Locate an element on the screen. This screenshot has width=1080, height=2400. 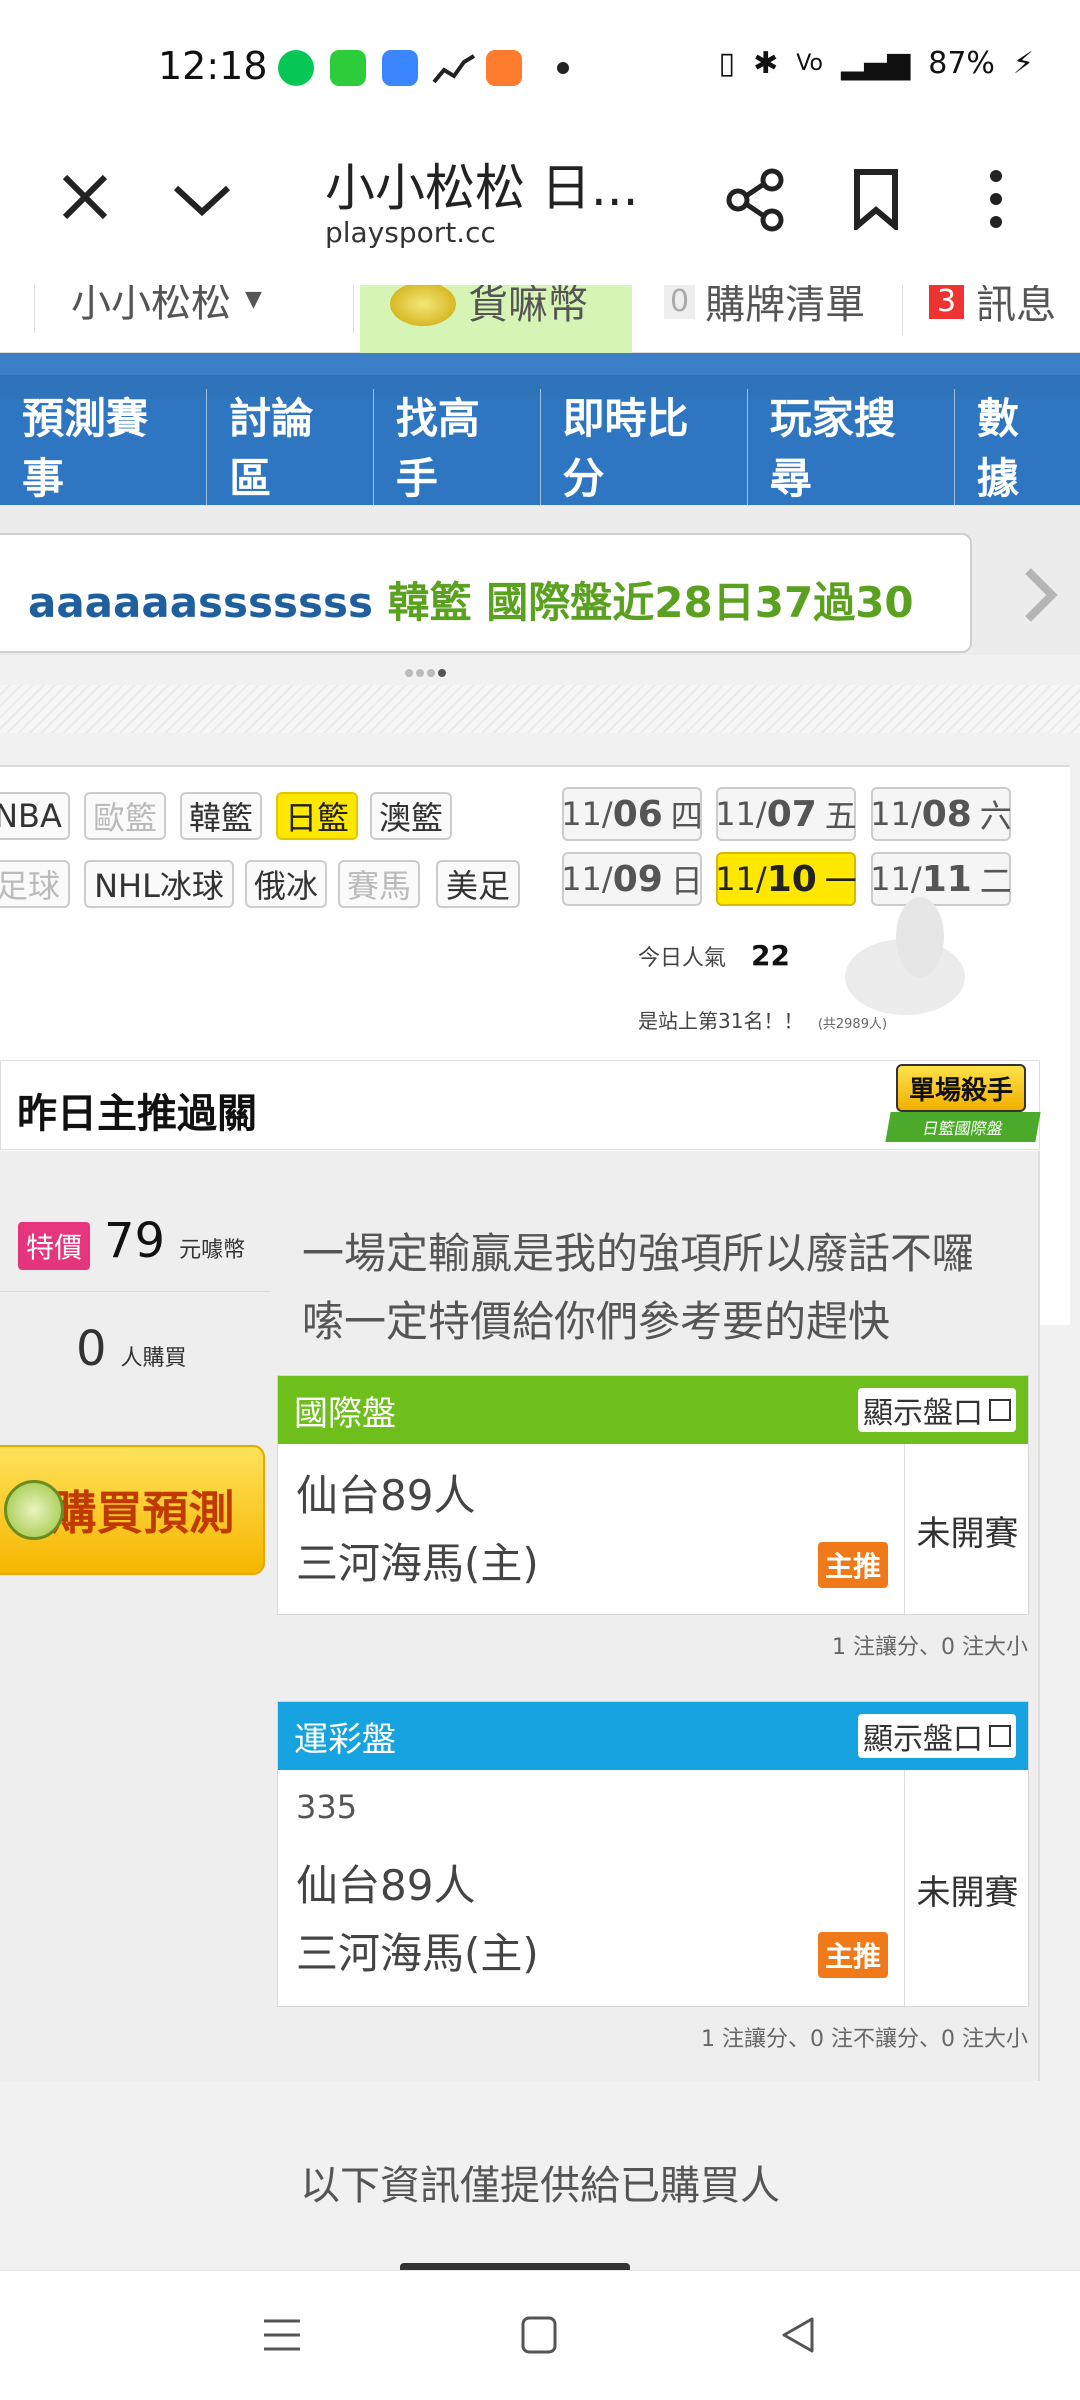
nav-item: 討論區 is located at coordinates (290, 449).